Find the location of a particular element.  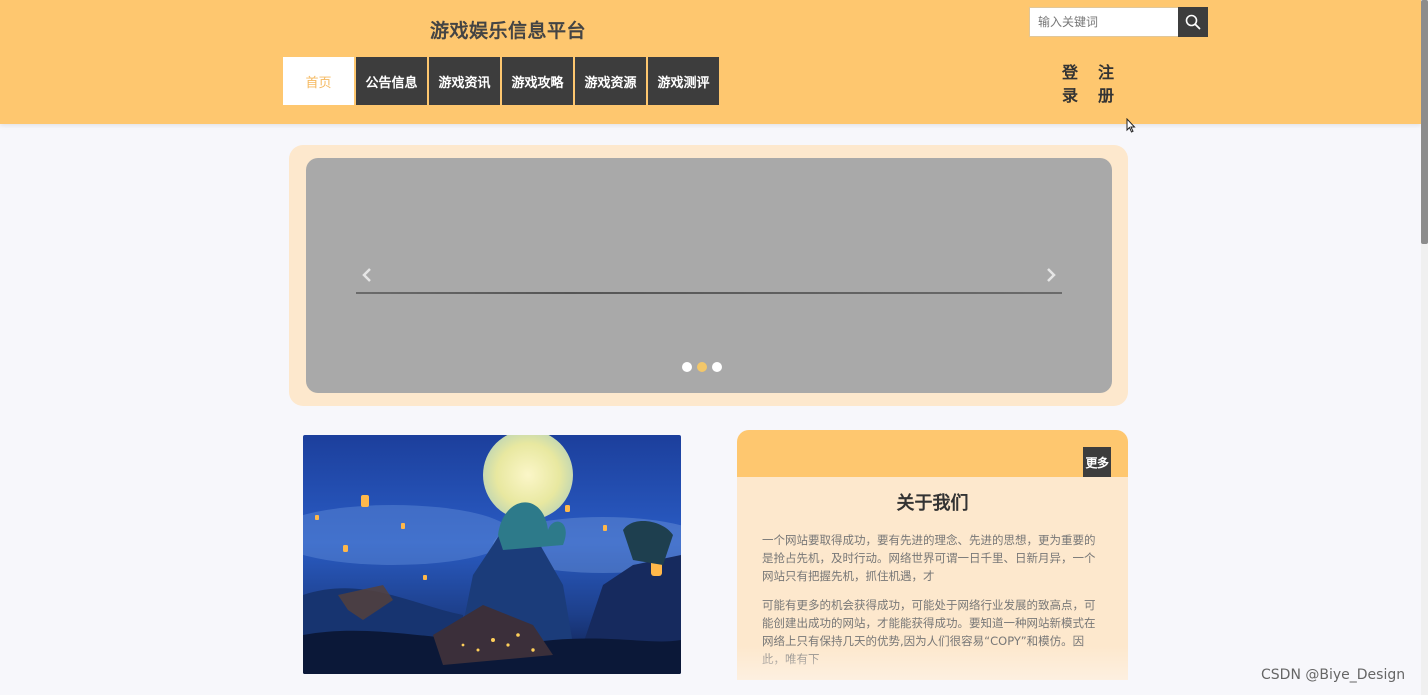

chevron-left-icon is located at coordinates (366, 275).